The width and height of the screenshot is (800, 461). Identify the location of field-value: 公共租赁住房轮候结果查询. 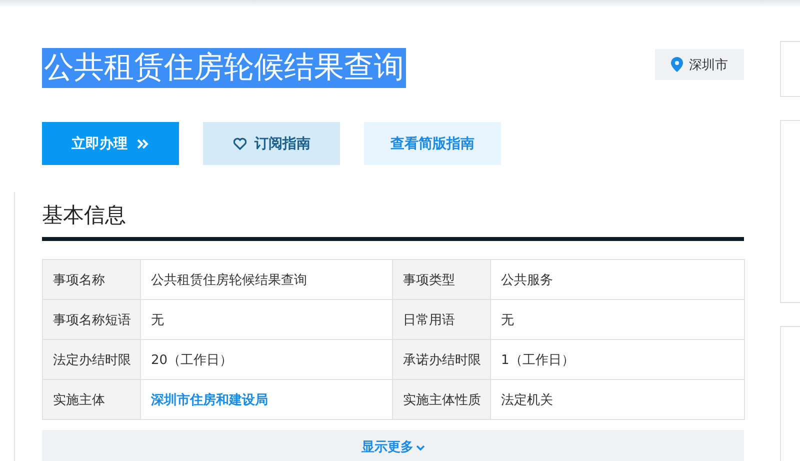
(266, 280).